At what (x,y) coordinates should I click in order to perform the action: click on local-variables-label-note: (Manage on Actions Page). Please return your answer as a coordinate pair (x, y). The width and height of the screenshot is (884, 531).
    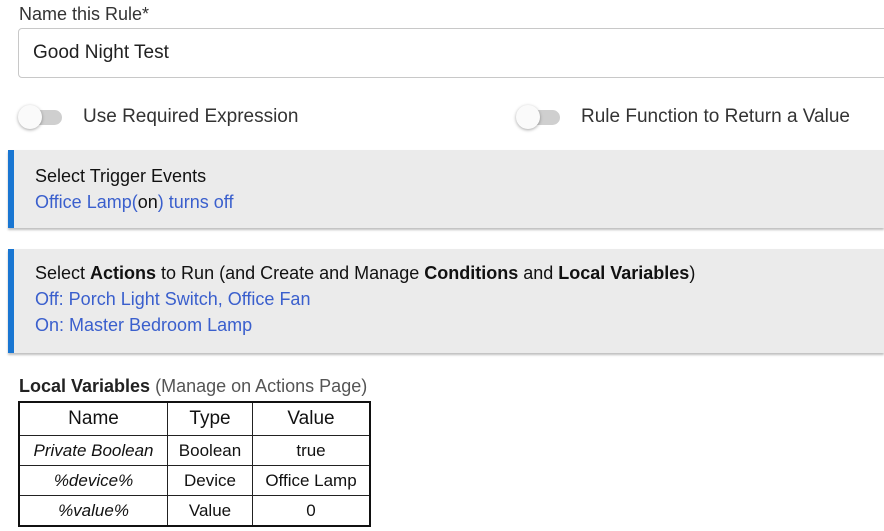
    Looking at the image, I should click on (259, 386).